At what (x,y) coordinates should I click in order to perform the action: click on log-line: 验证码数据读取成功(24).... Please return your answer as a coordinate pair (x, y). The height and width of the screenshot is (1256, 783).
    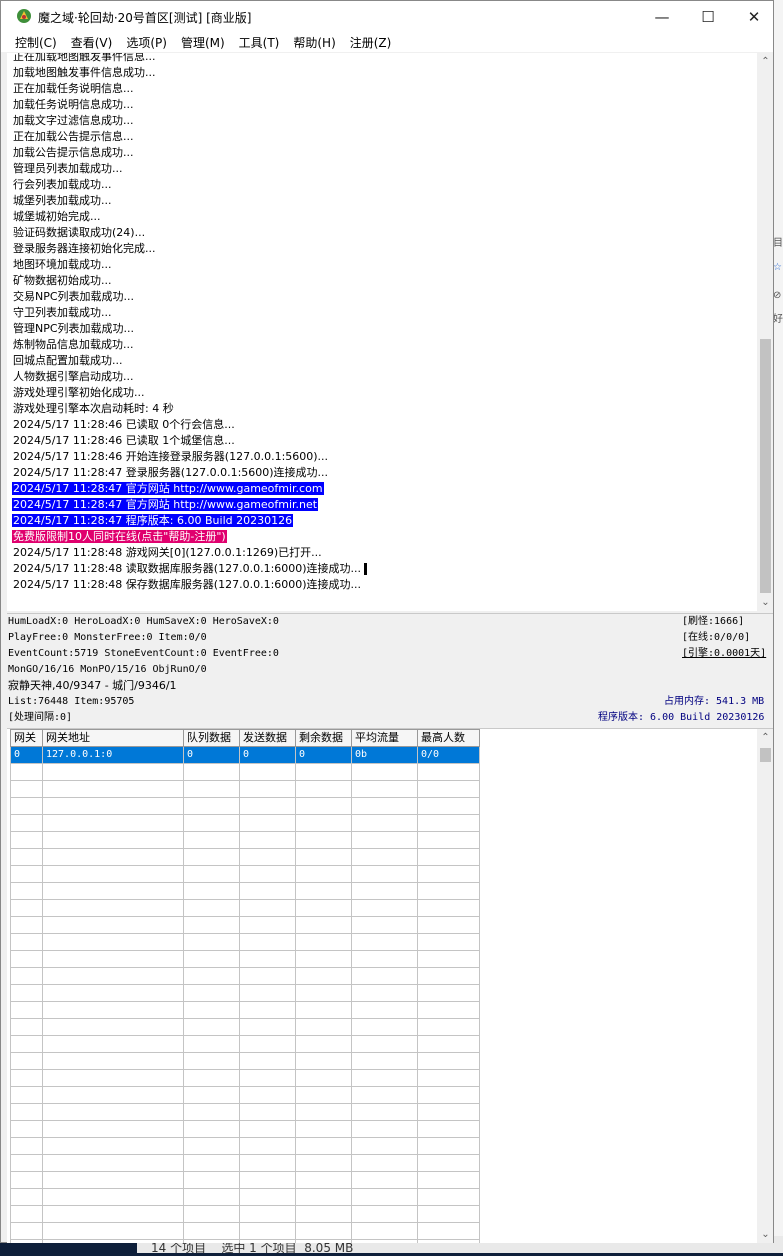
    Looking at the image, I should click on (386, 233).